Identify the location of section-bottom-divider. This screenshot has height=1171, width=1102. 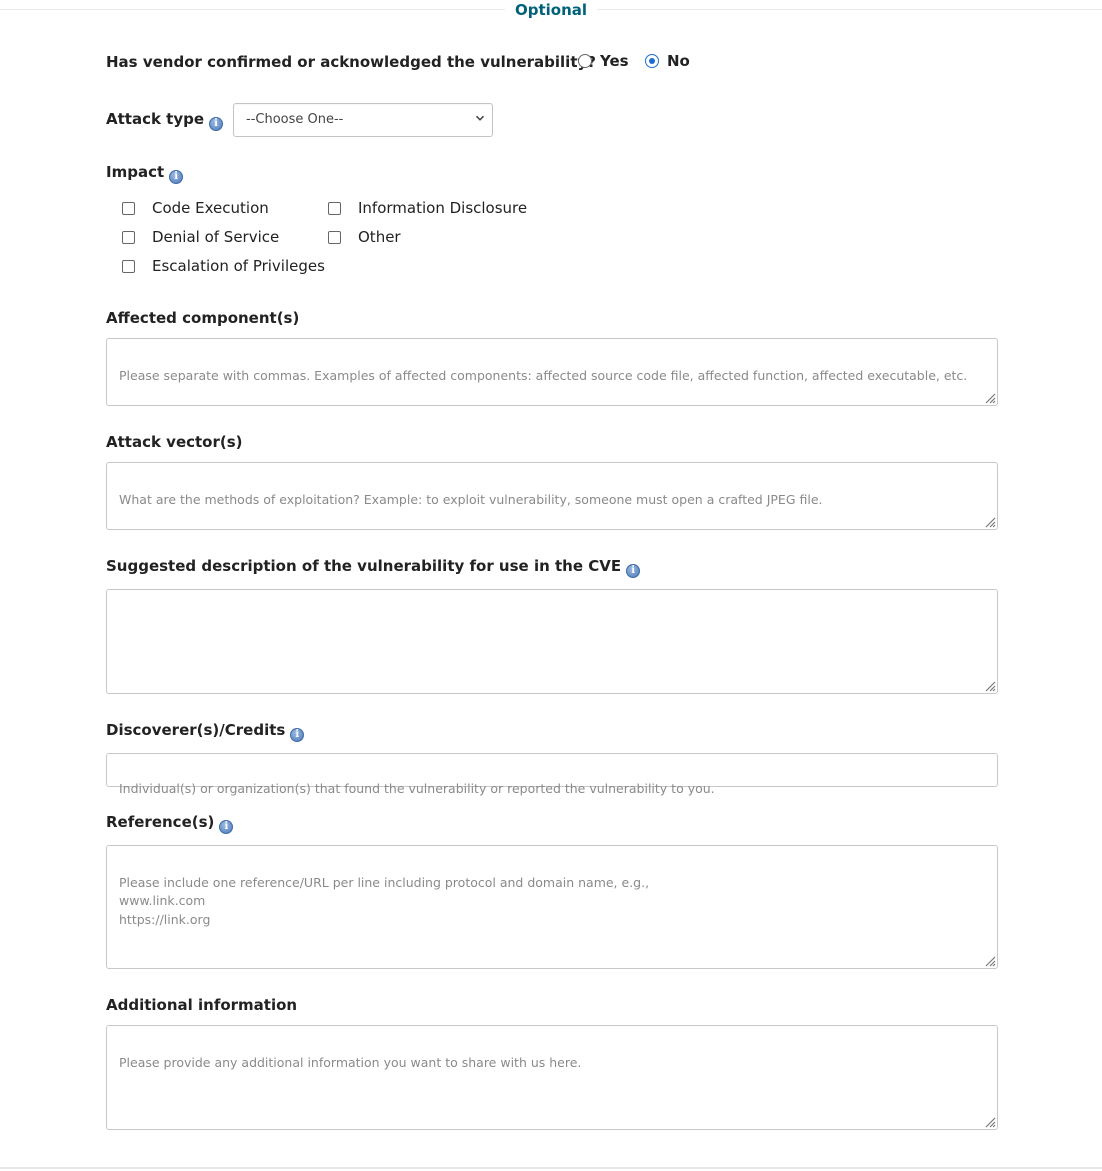
(551, 1168).